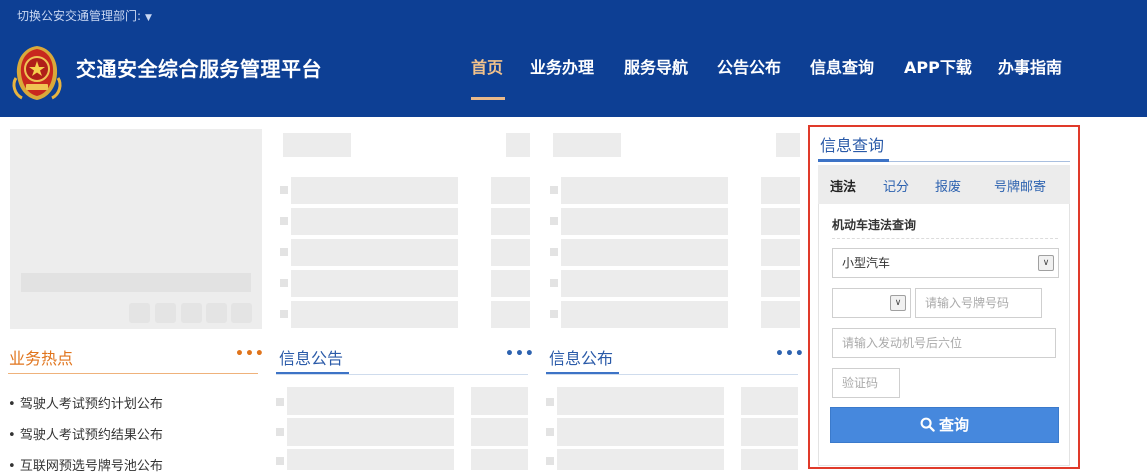 The image size is (1147, 474). Describe the element at coordinates (874, 225) in the screenshot. I see `query-form-title: 机动车违法查询` at that location.